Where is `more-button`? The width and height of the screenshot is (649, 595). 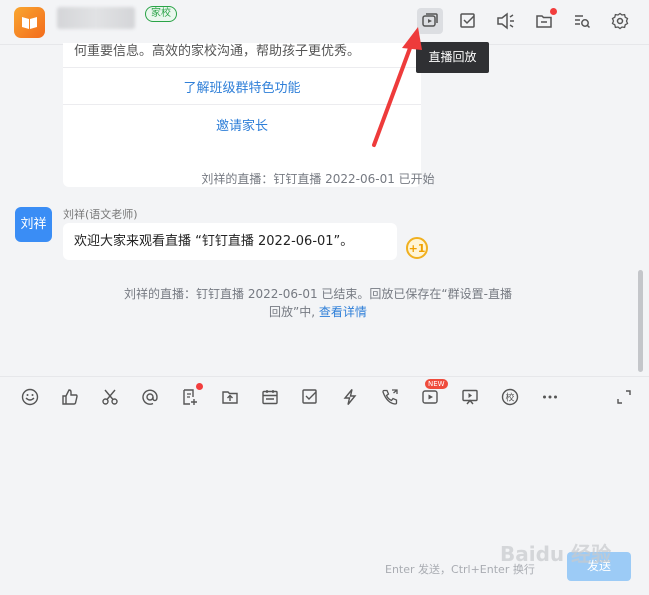
more-button is located at coordinates (550, 397).